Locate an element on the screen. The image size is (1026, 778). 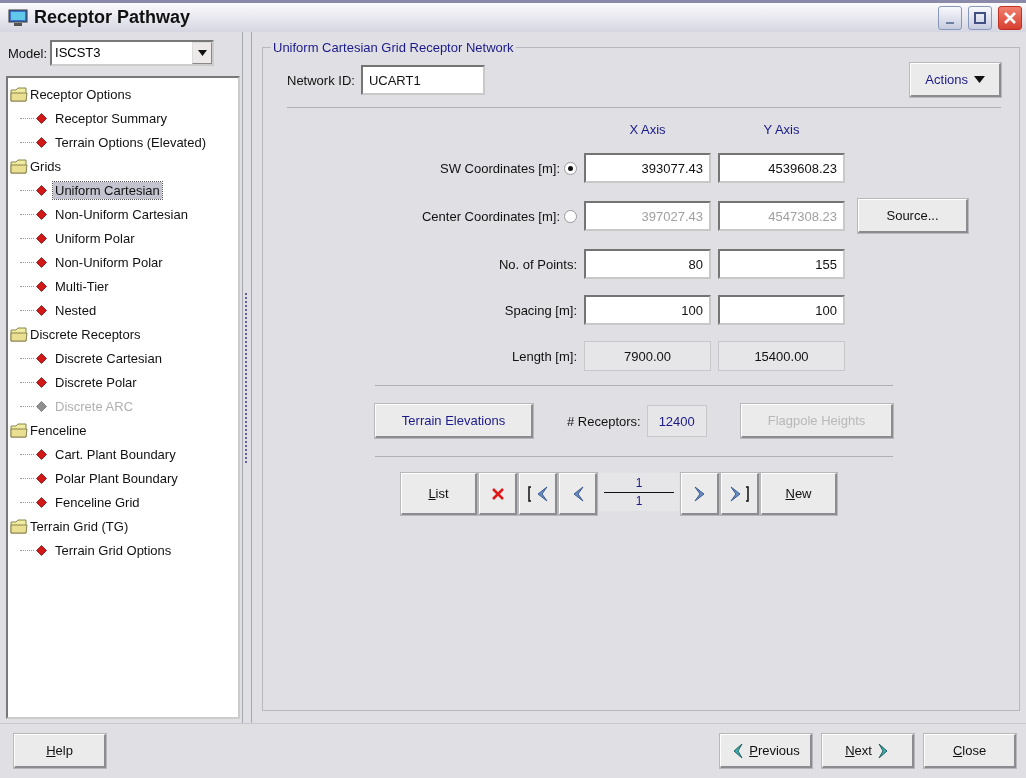
tree-folder: Receptor Options is located at coordinates (81, 94).